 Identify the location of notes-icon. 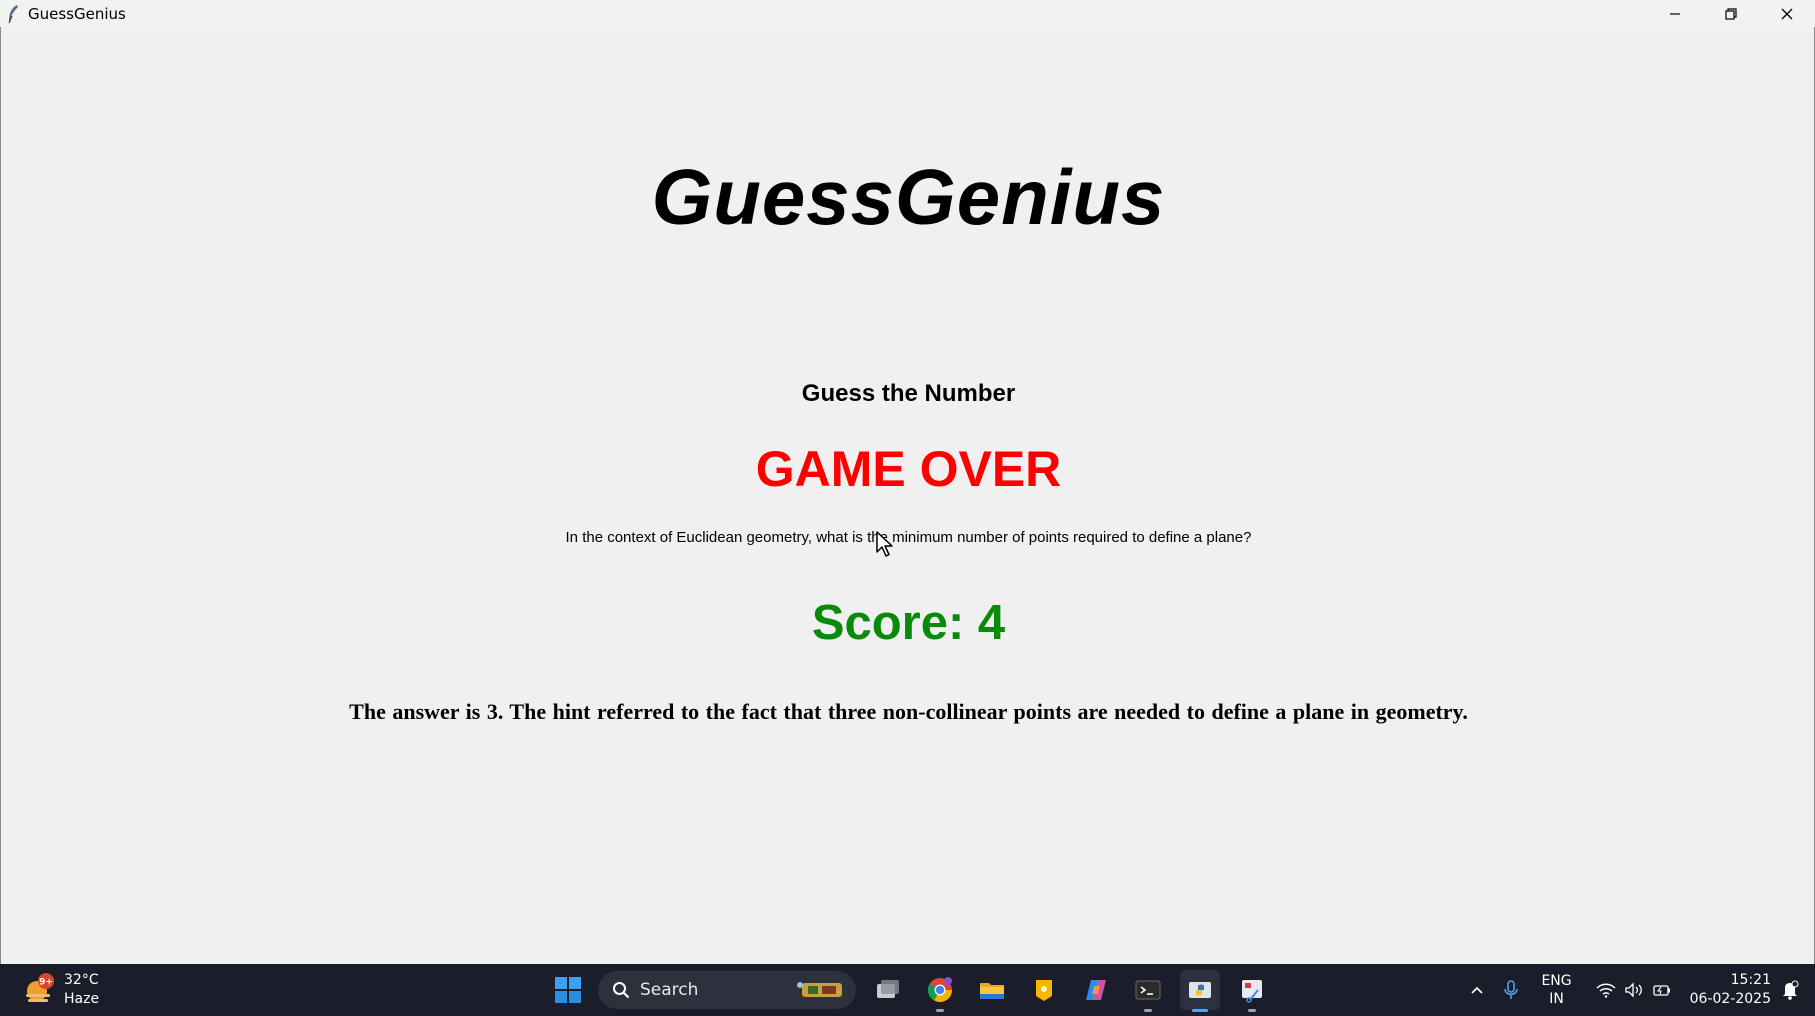
(1044, 990).